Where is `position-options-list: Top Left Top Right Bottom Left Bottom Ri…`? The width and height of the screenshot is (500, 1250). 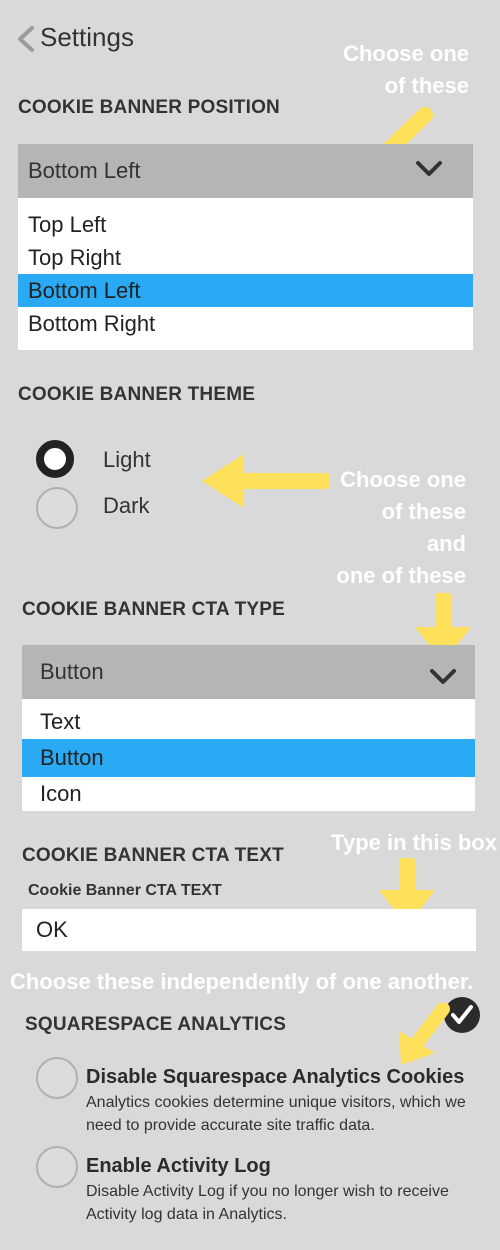
position-options-list: Top Left Top Right Bottom Left Bottom Ri… is located at coordinates (245, 274).